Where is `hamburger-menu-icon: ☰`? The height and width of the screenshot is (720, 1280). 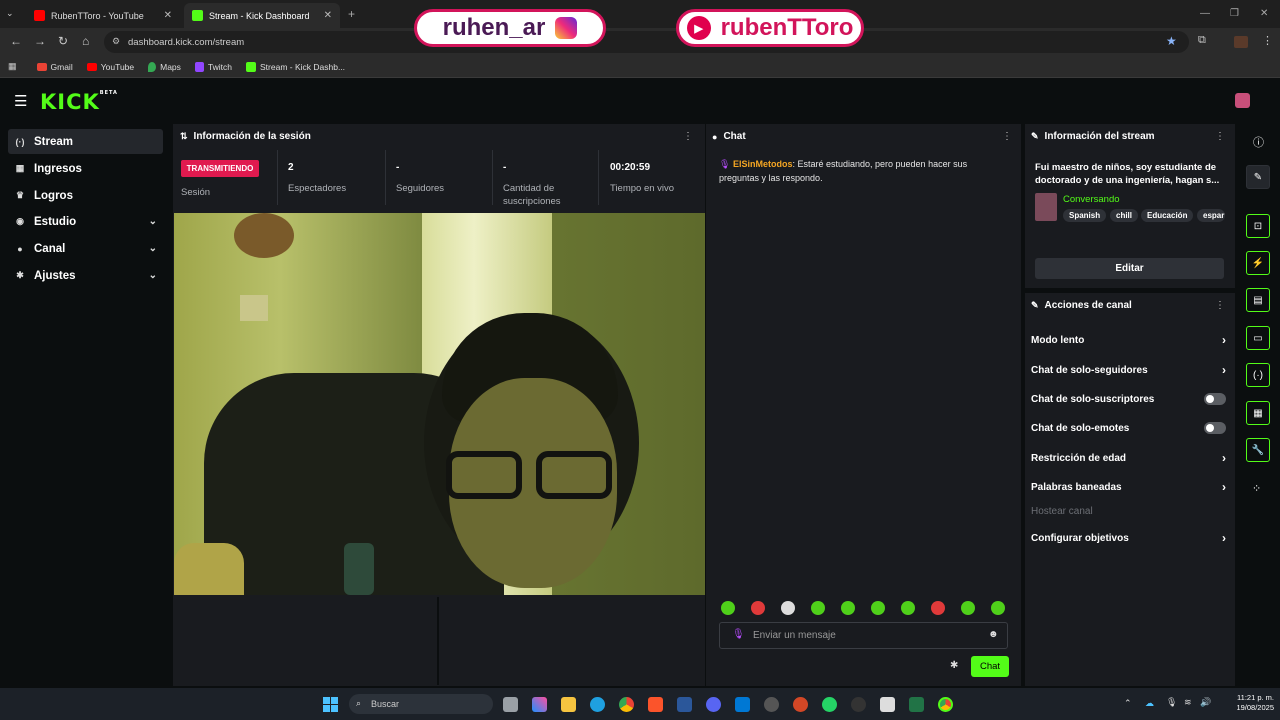 hamburger-menu-icon: ☰ is located at coordinates (20, 101).